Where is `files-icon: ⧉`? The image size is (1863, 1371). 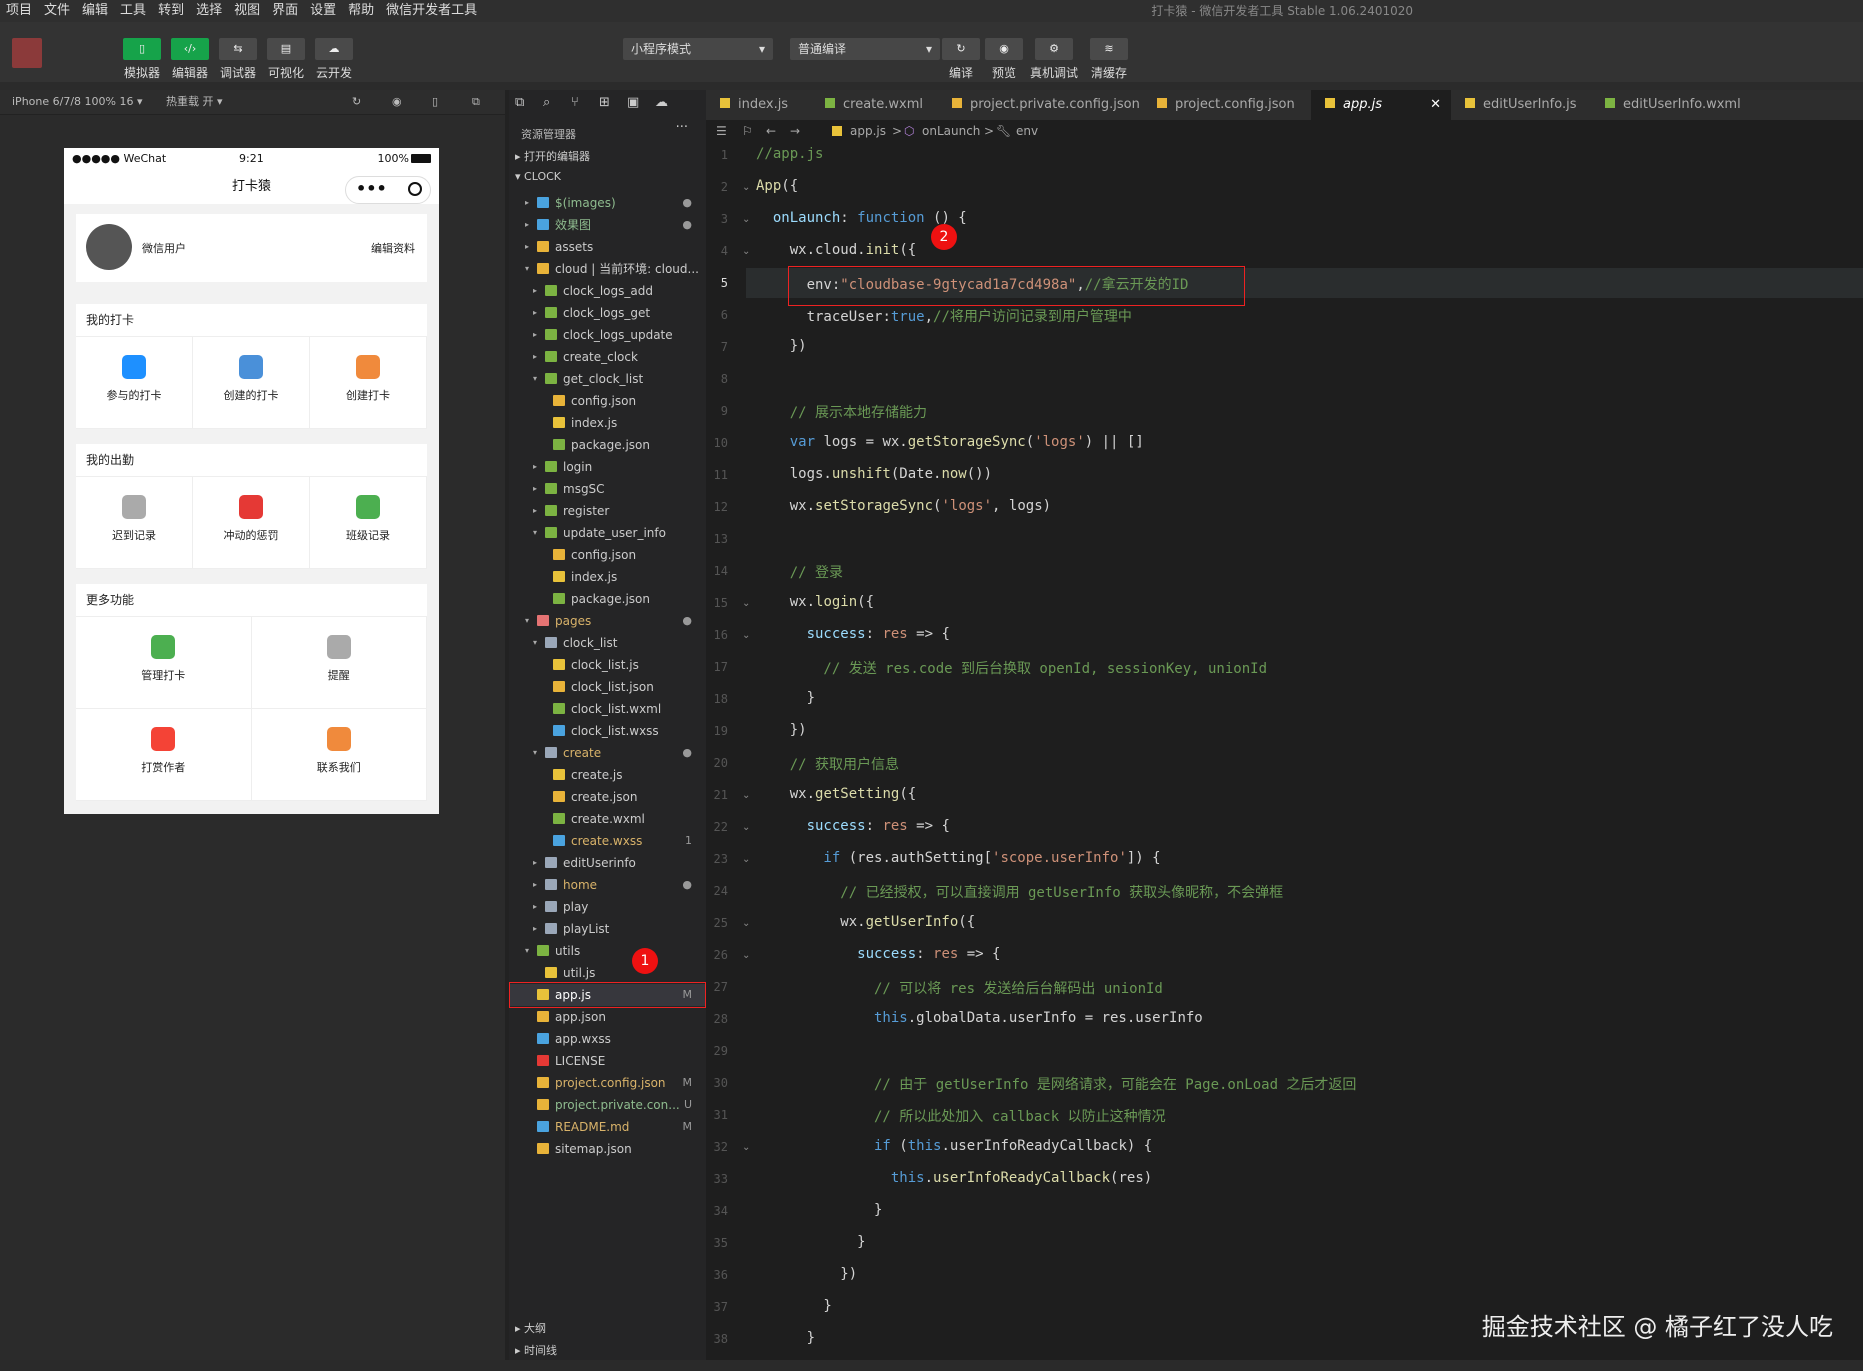 files-icon: ⧉ is located at coordinates (519, 103).